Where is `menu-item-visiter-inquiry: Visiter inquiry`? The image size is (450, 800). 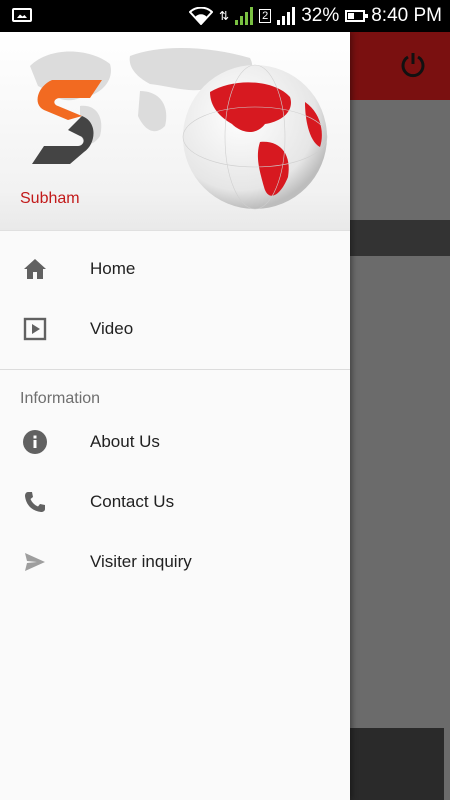
menu-item-visiter-inquiry: Visiter inquiry is located at coordinates (175, 562).